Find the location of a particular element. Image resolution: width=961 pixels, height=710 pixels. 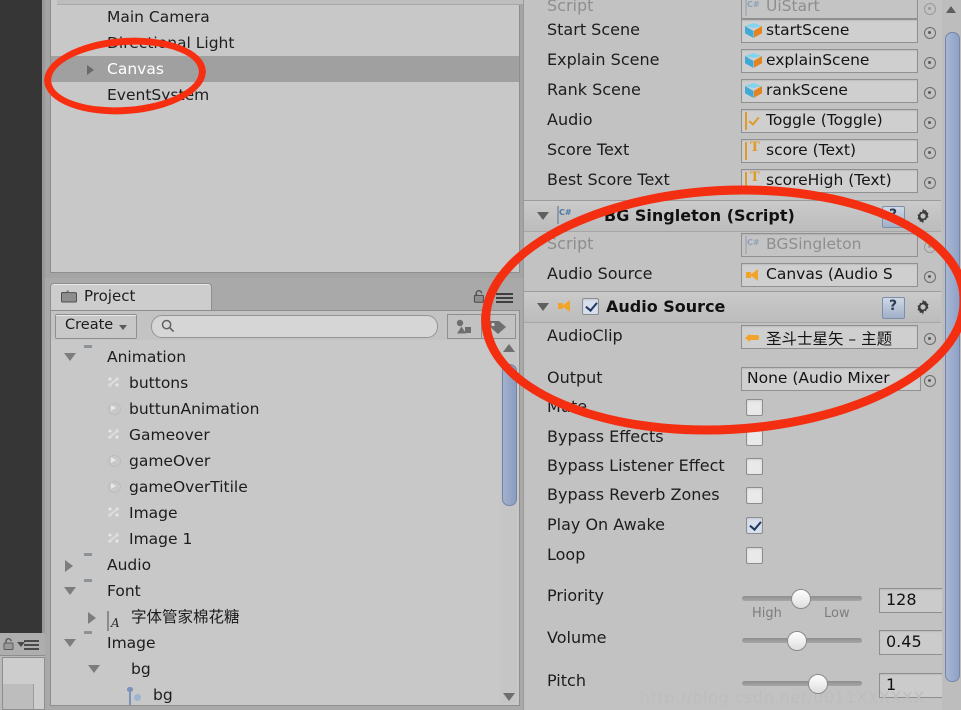

inspector-row-bg-singleton-audio-source: Audio Source Canvas (Audio S is located at coordinates (732, 275).